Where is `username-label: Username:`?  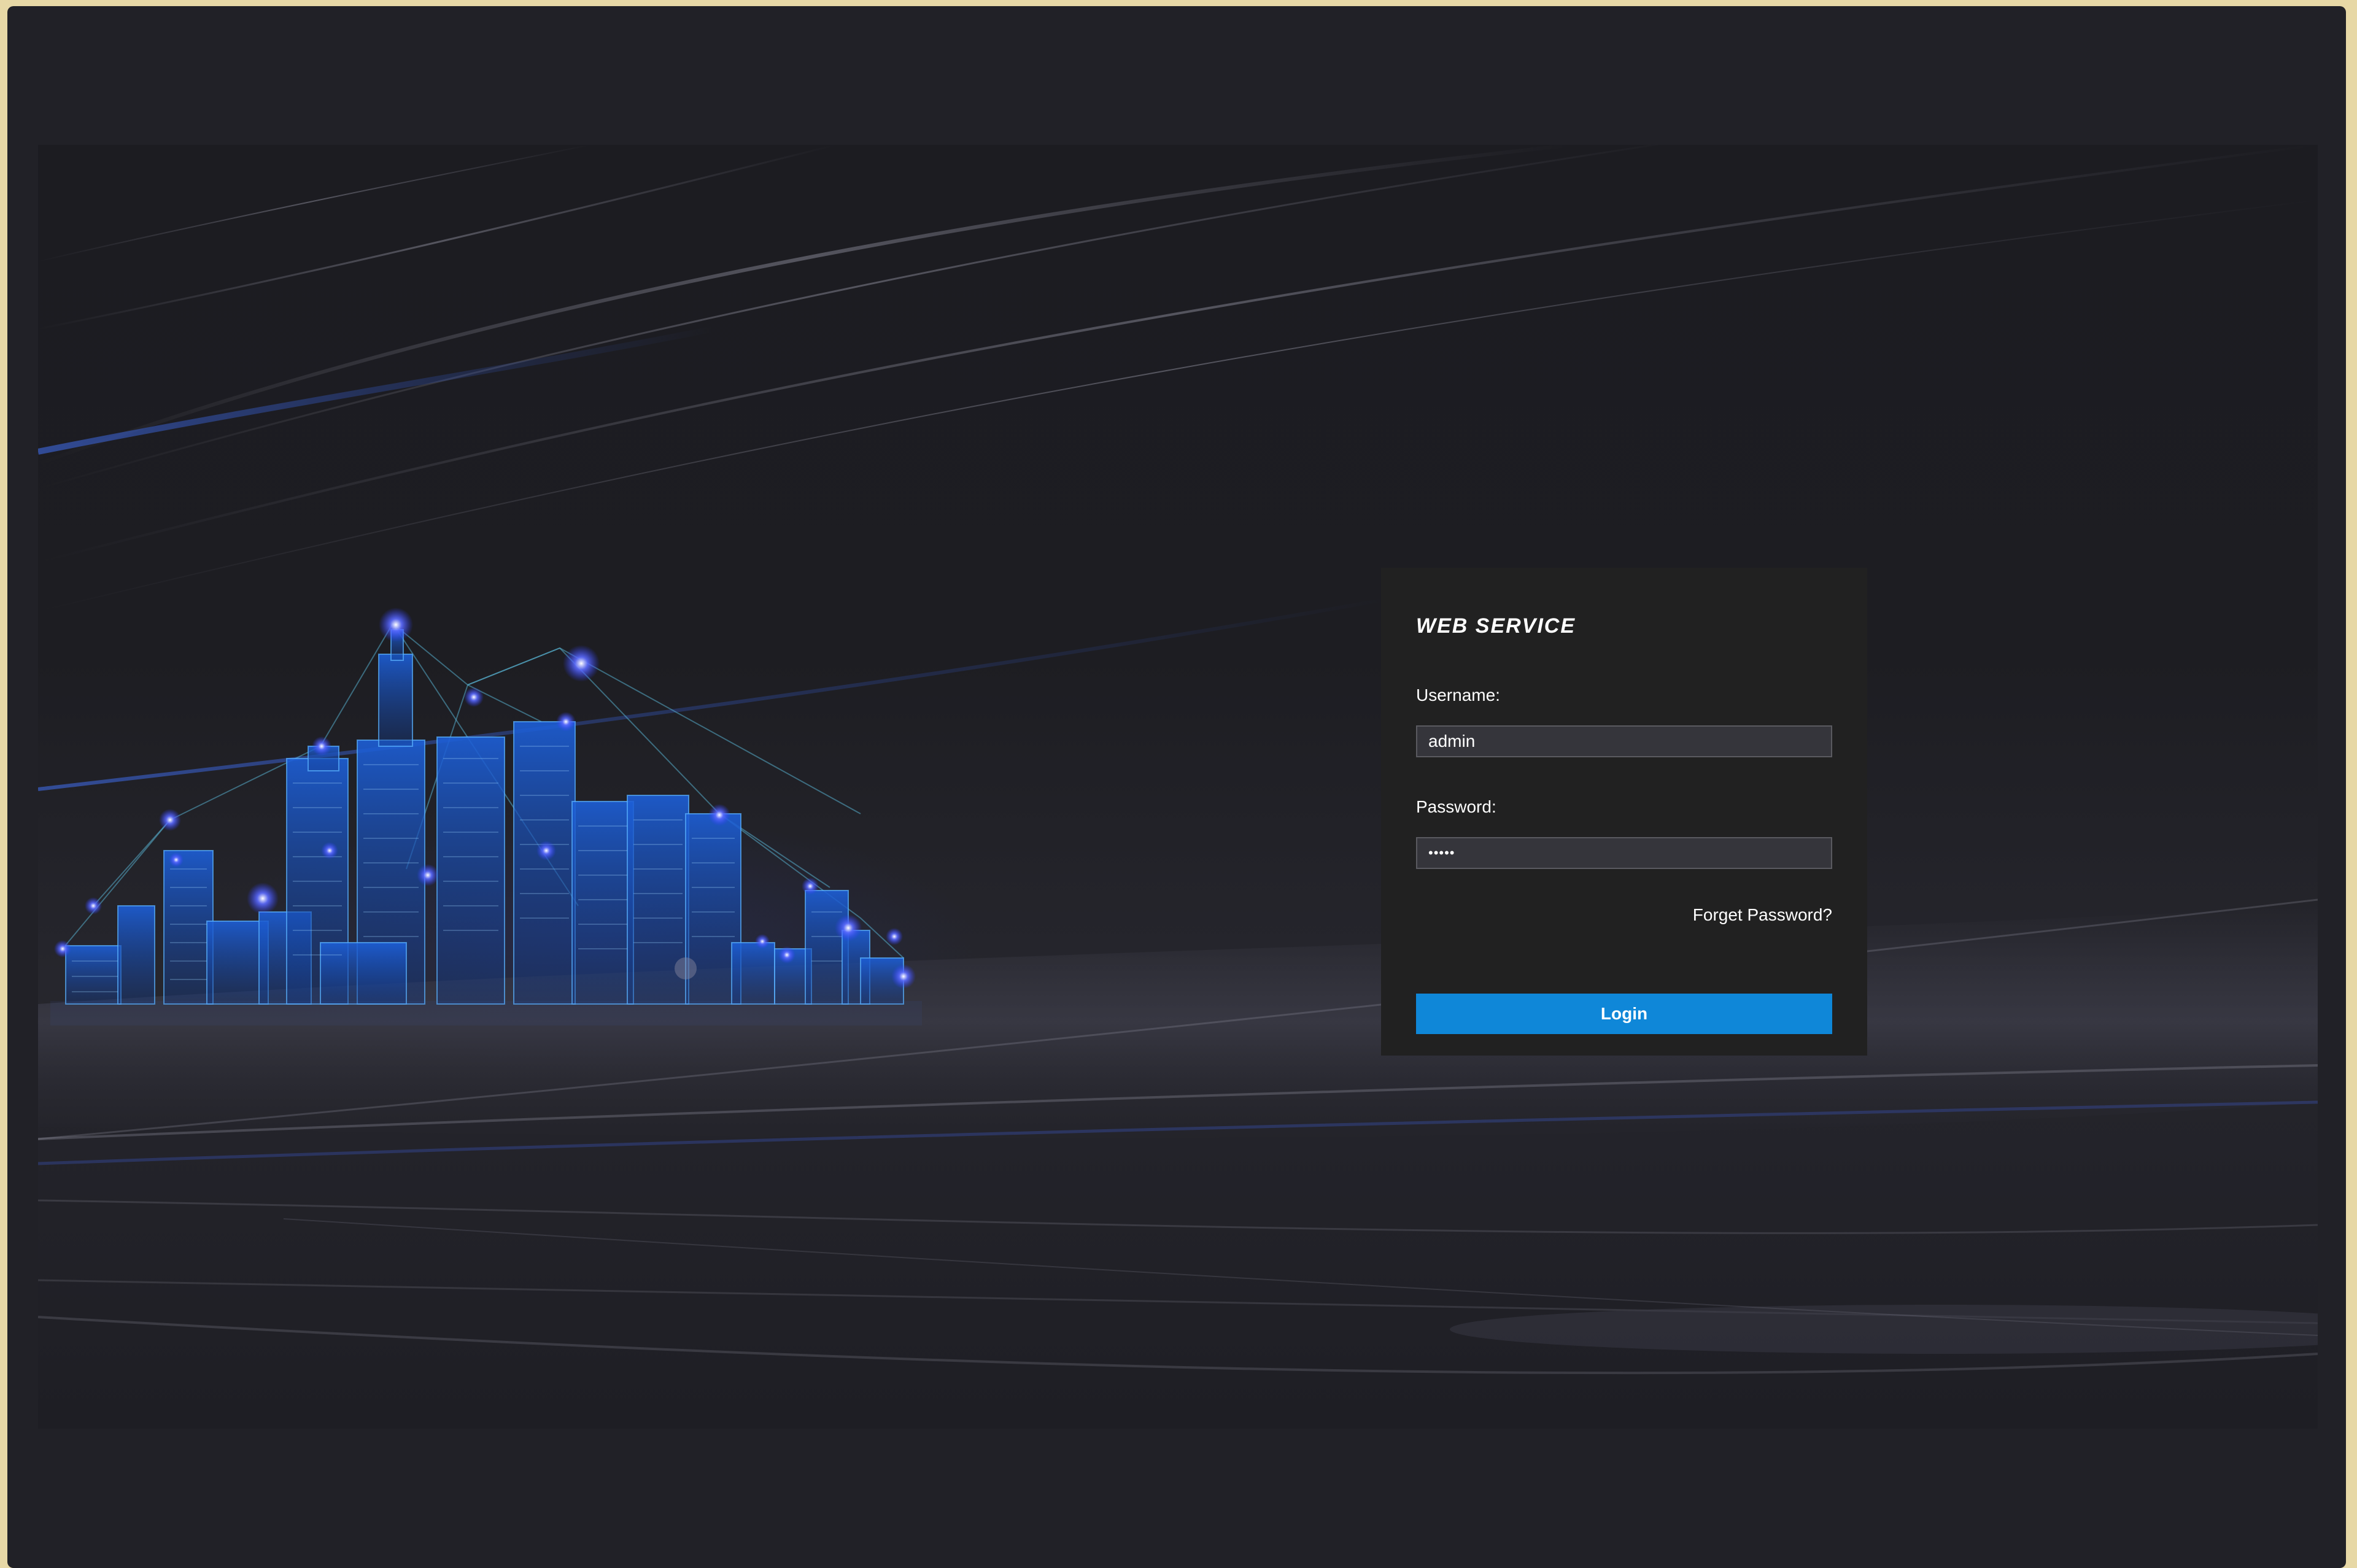 username-label: Username: is located at coordinates (1458, 696).